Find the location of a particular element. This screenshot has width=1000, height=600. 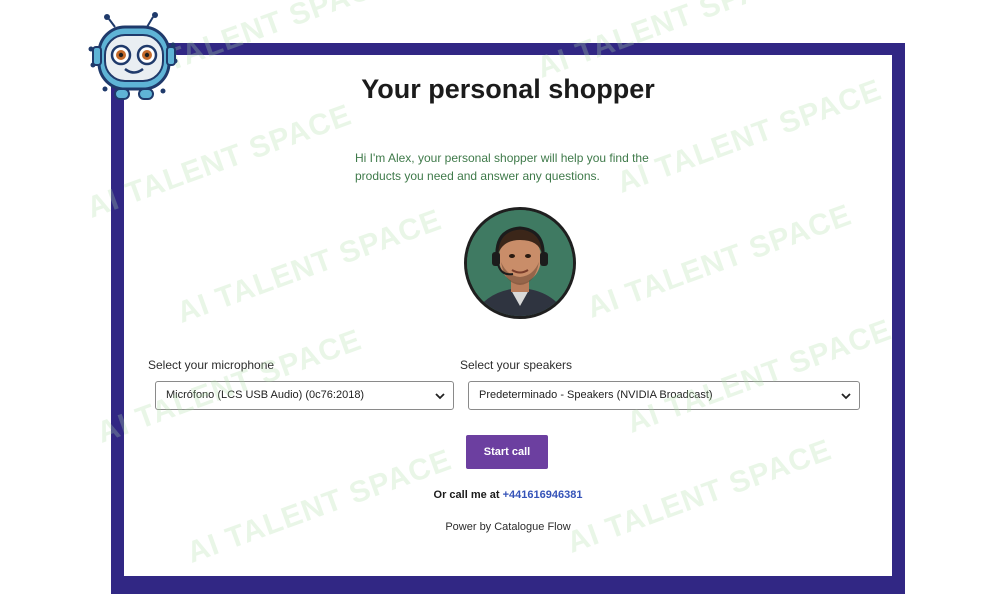

speakers-label: Select your speakers is located at coordinates (516, 365).